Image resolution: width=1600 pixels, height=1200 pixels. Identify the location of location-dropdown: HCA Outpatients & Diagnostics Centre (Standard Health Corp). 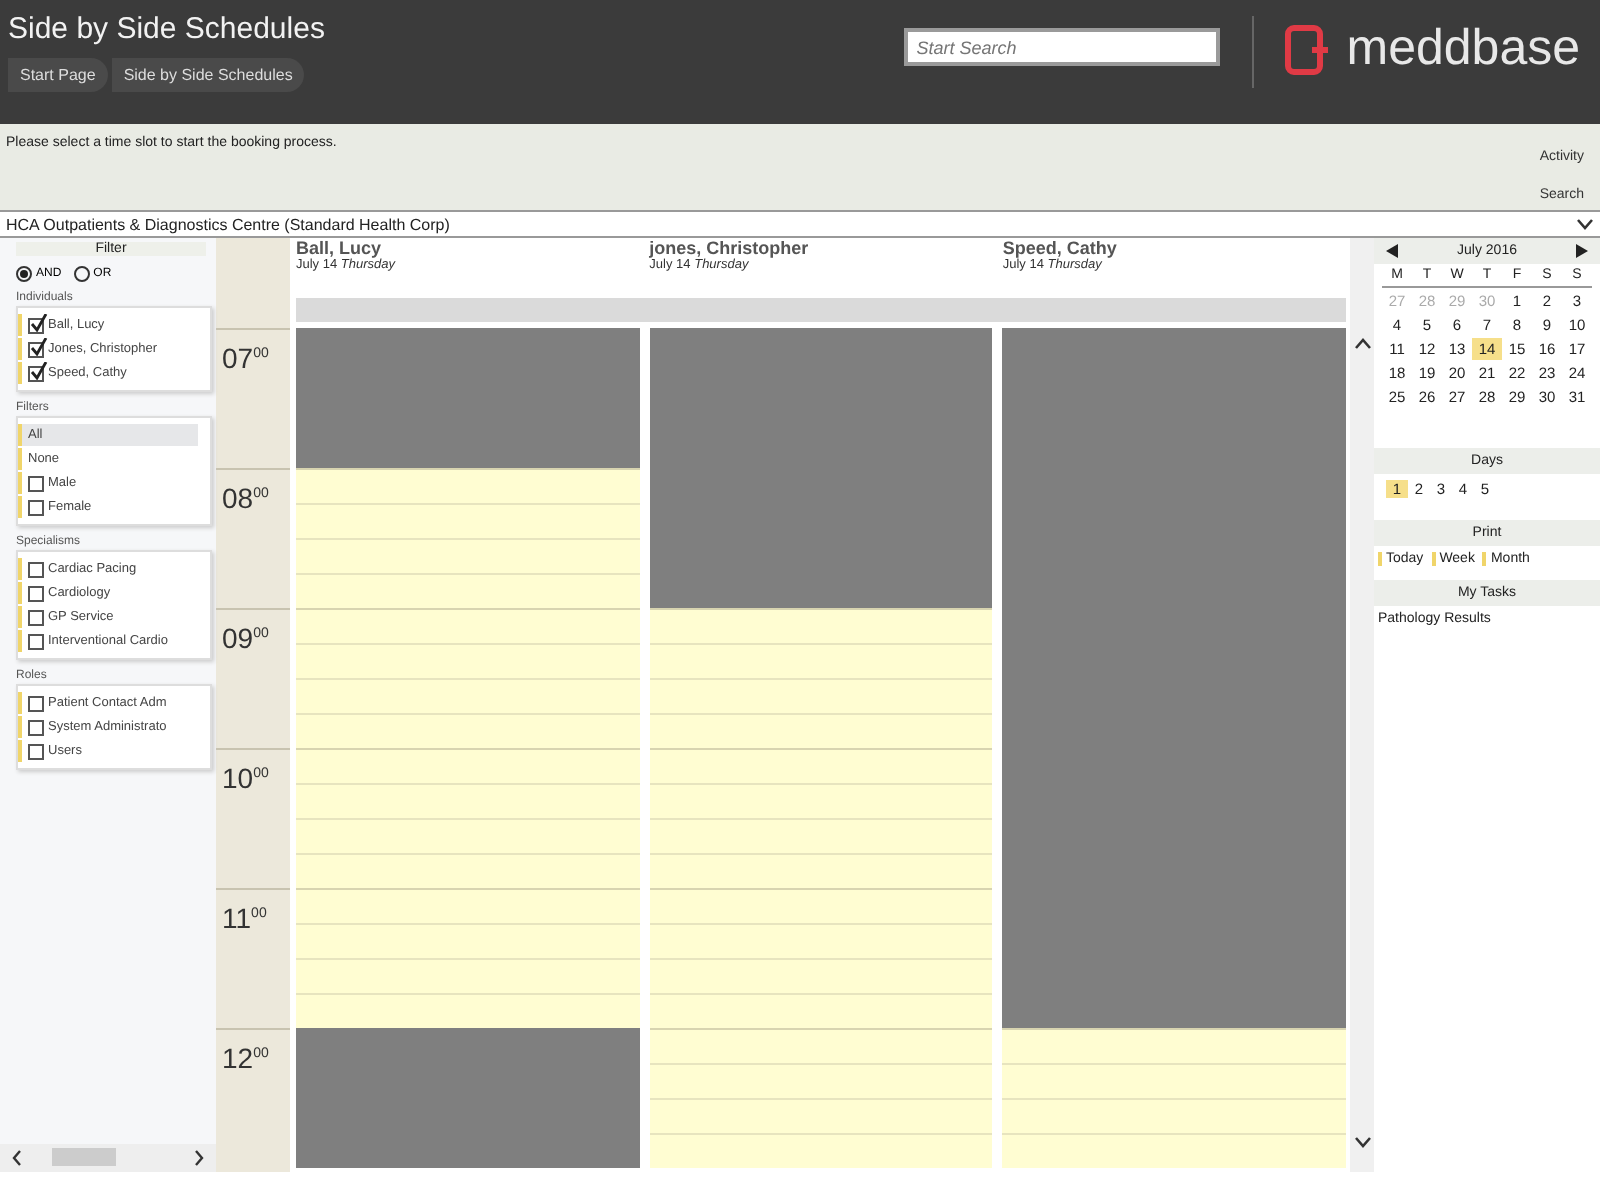
(800, 224).